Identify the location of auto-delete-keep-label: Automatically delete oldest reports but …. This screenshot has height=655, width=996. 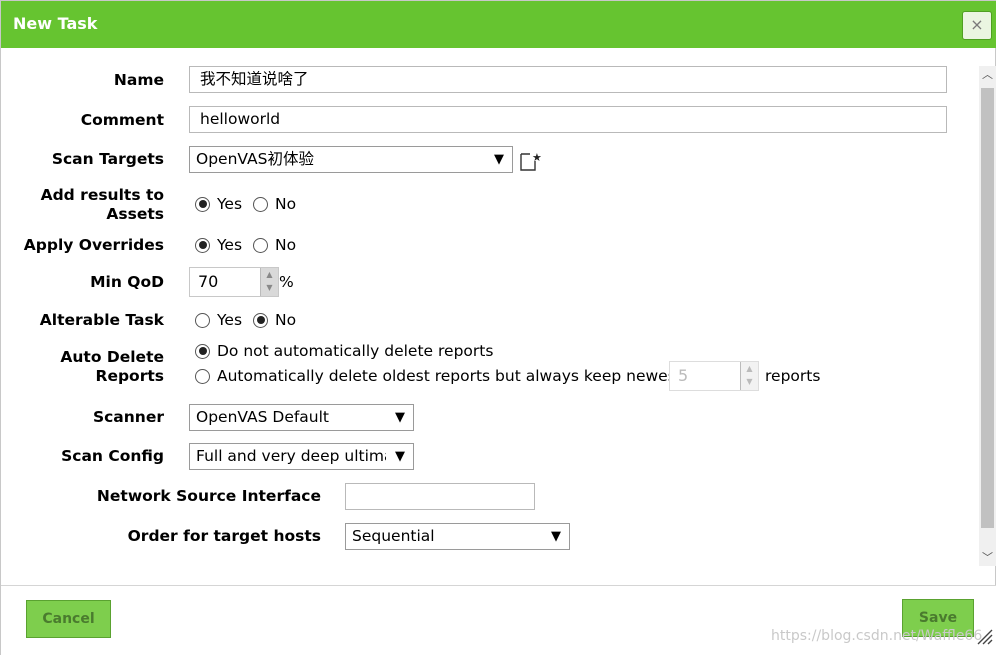
(449, 376).